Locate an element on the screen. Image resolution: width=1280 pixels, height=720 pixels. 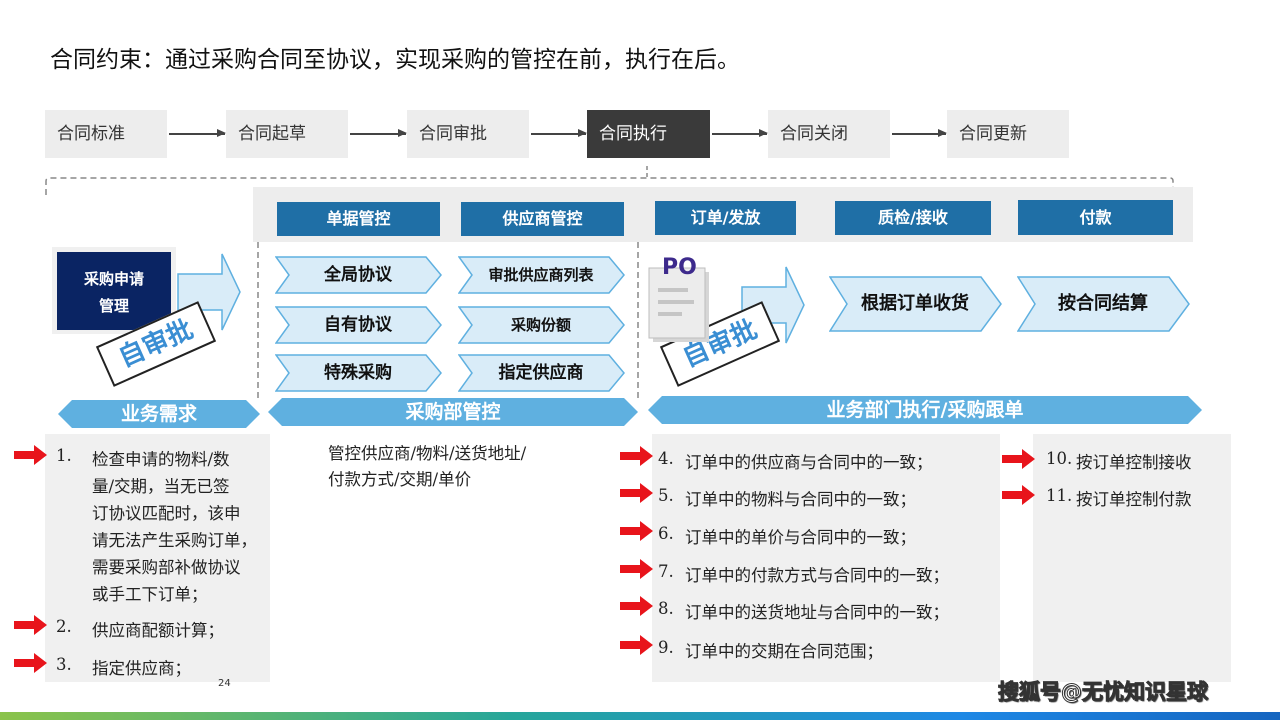
chevron-label: 自有协议 is located at coordinates (358, 325).